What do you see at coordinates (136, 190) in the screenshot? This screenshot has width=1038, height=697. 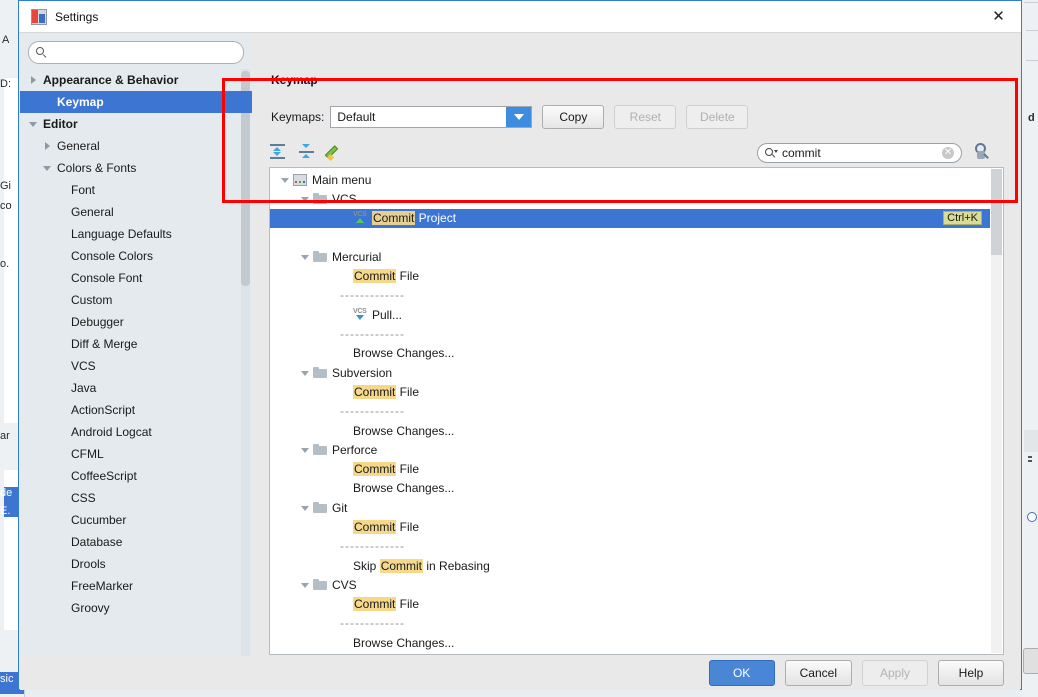 I see `sidebar-item-font: Font` at bounding box center [136, 190].